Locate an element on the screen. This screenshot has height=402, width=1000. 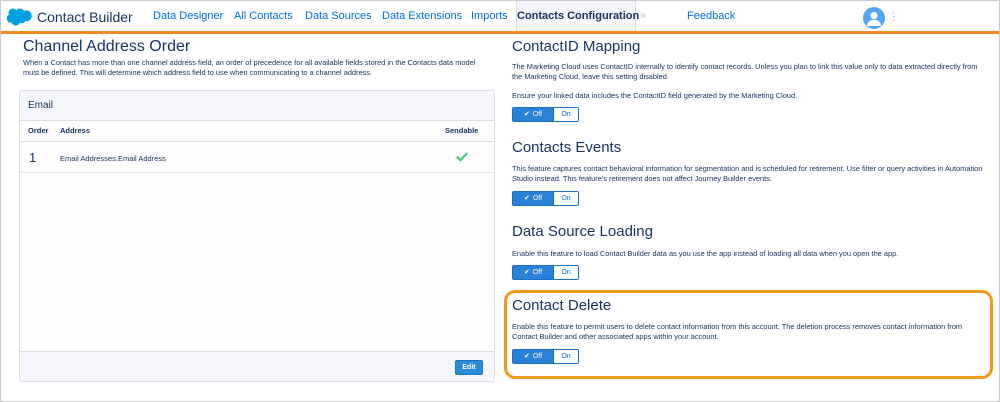
user-avatar-icon is located at coordinates (874, 18).